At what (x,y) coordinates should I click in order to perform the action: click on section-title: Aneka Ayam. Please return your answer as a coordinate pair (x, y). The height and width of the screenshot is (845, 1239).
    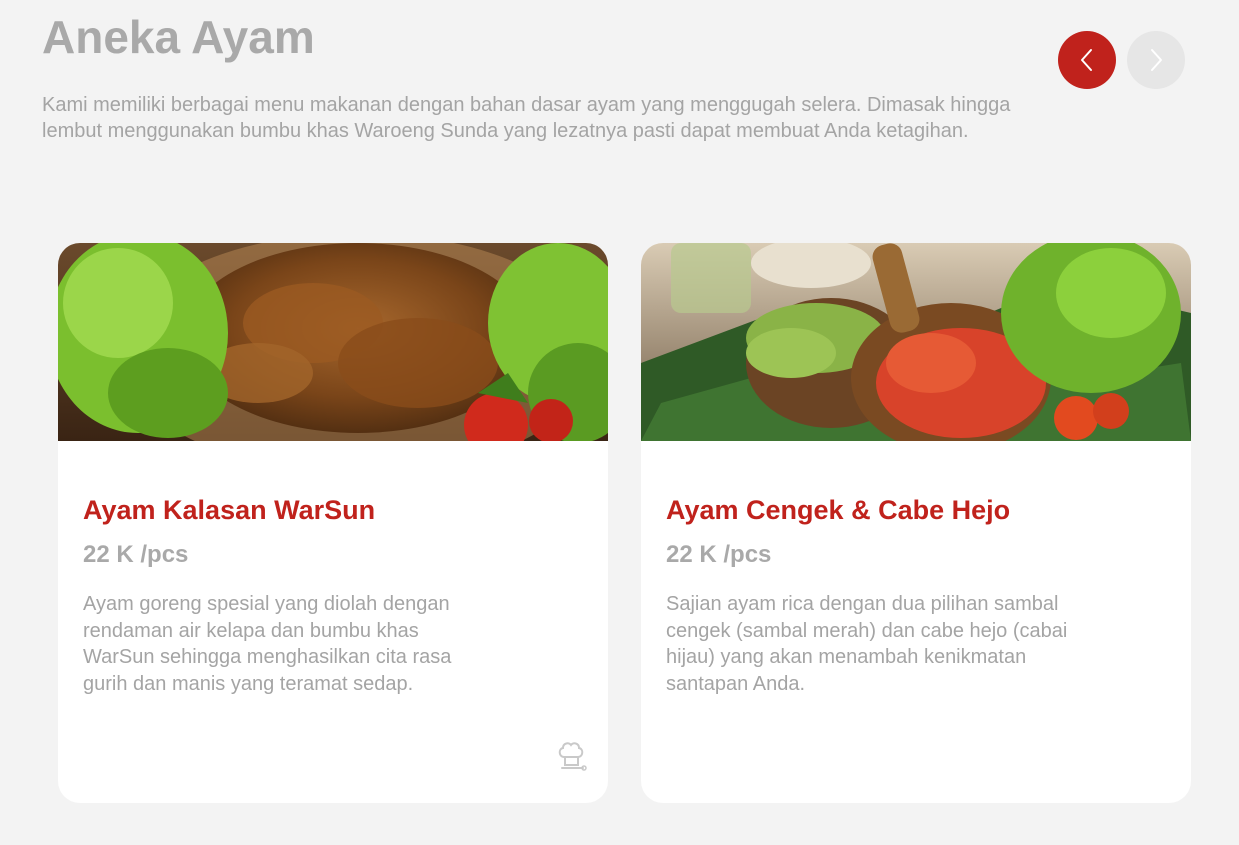
    Looking at the image, I should click on (178, 37).